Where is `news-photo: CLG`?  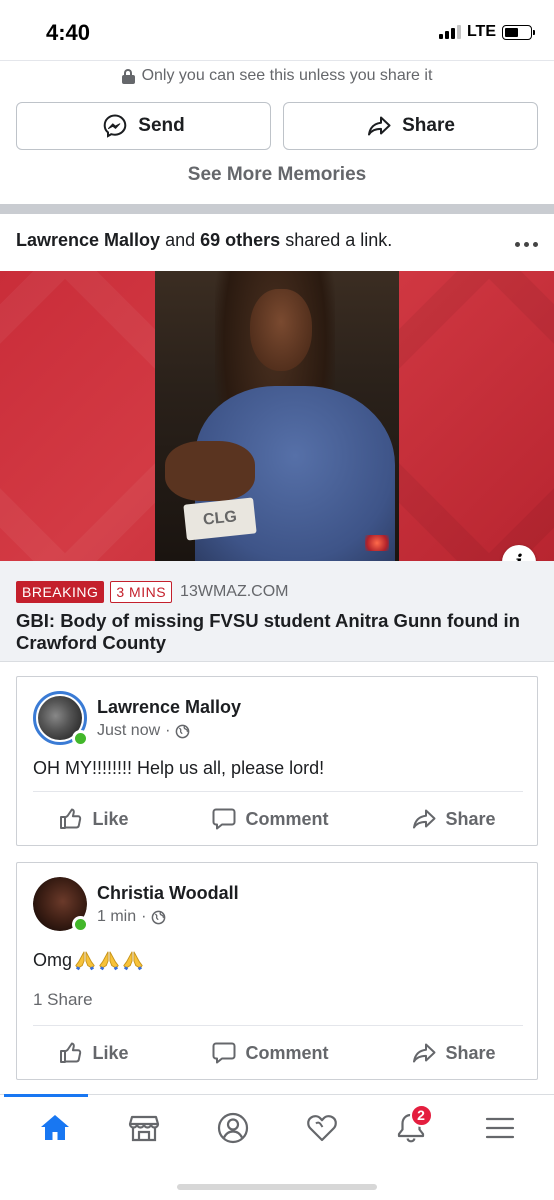 news-photo: CLG is located at coordinates (277, 416).